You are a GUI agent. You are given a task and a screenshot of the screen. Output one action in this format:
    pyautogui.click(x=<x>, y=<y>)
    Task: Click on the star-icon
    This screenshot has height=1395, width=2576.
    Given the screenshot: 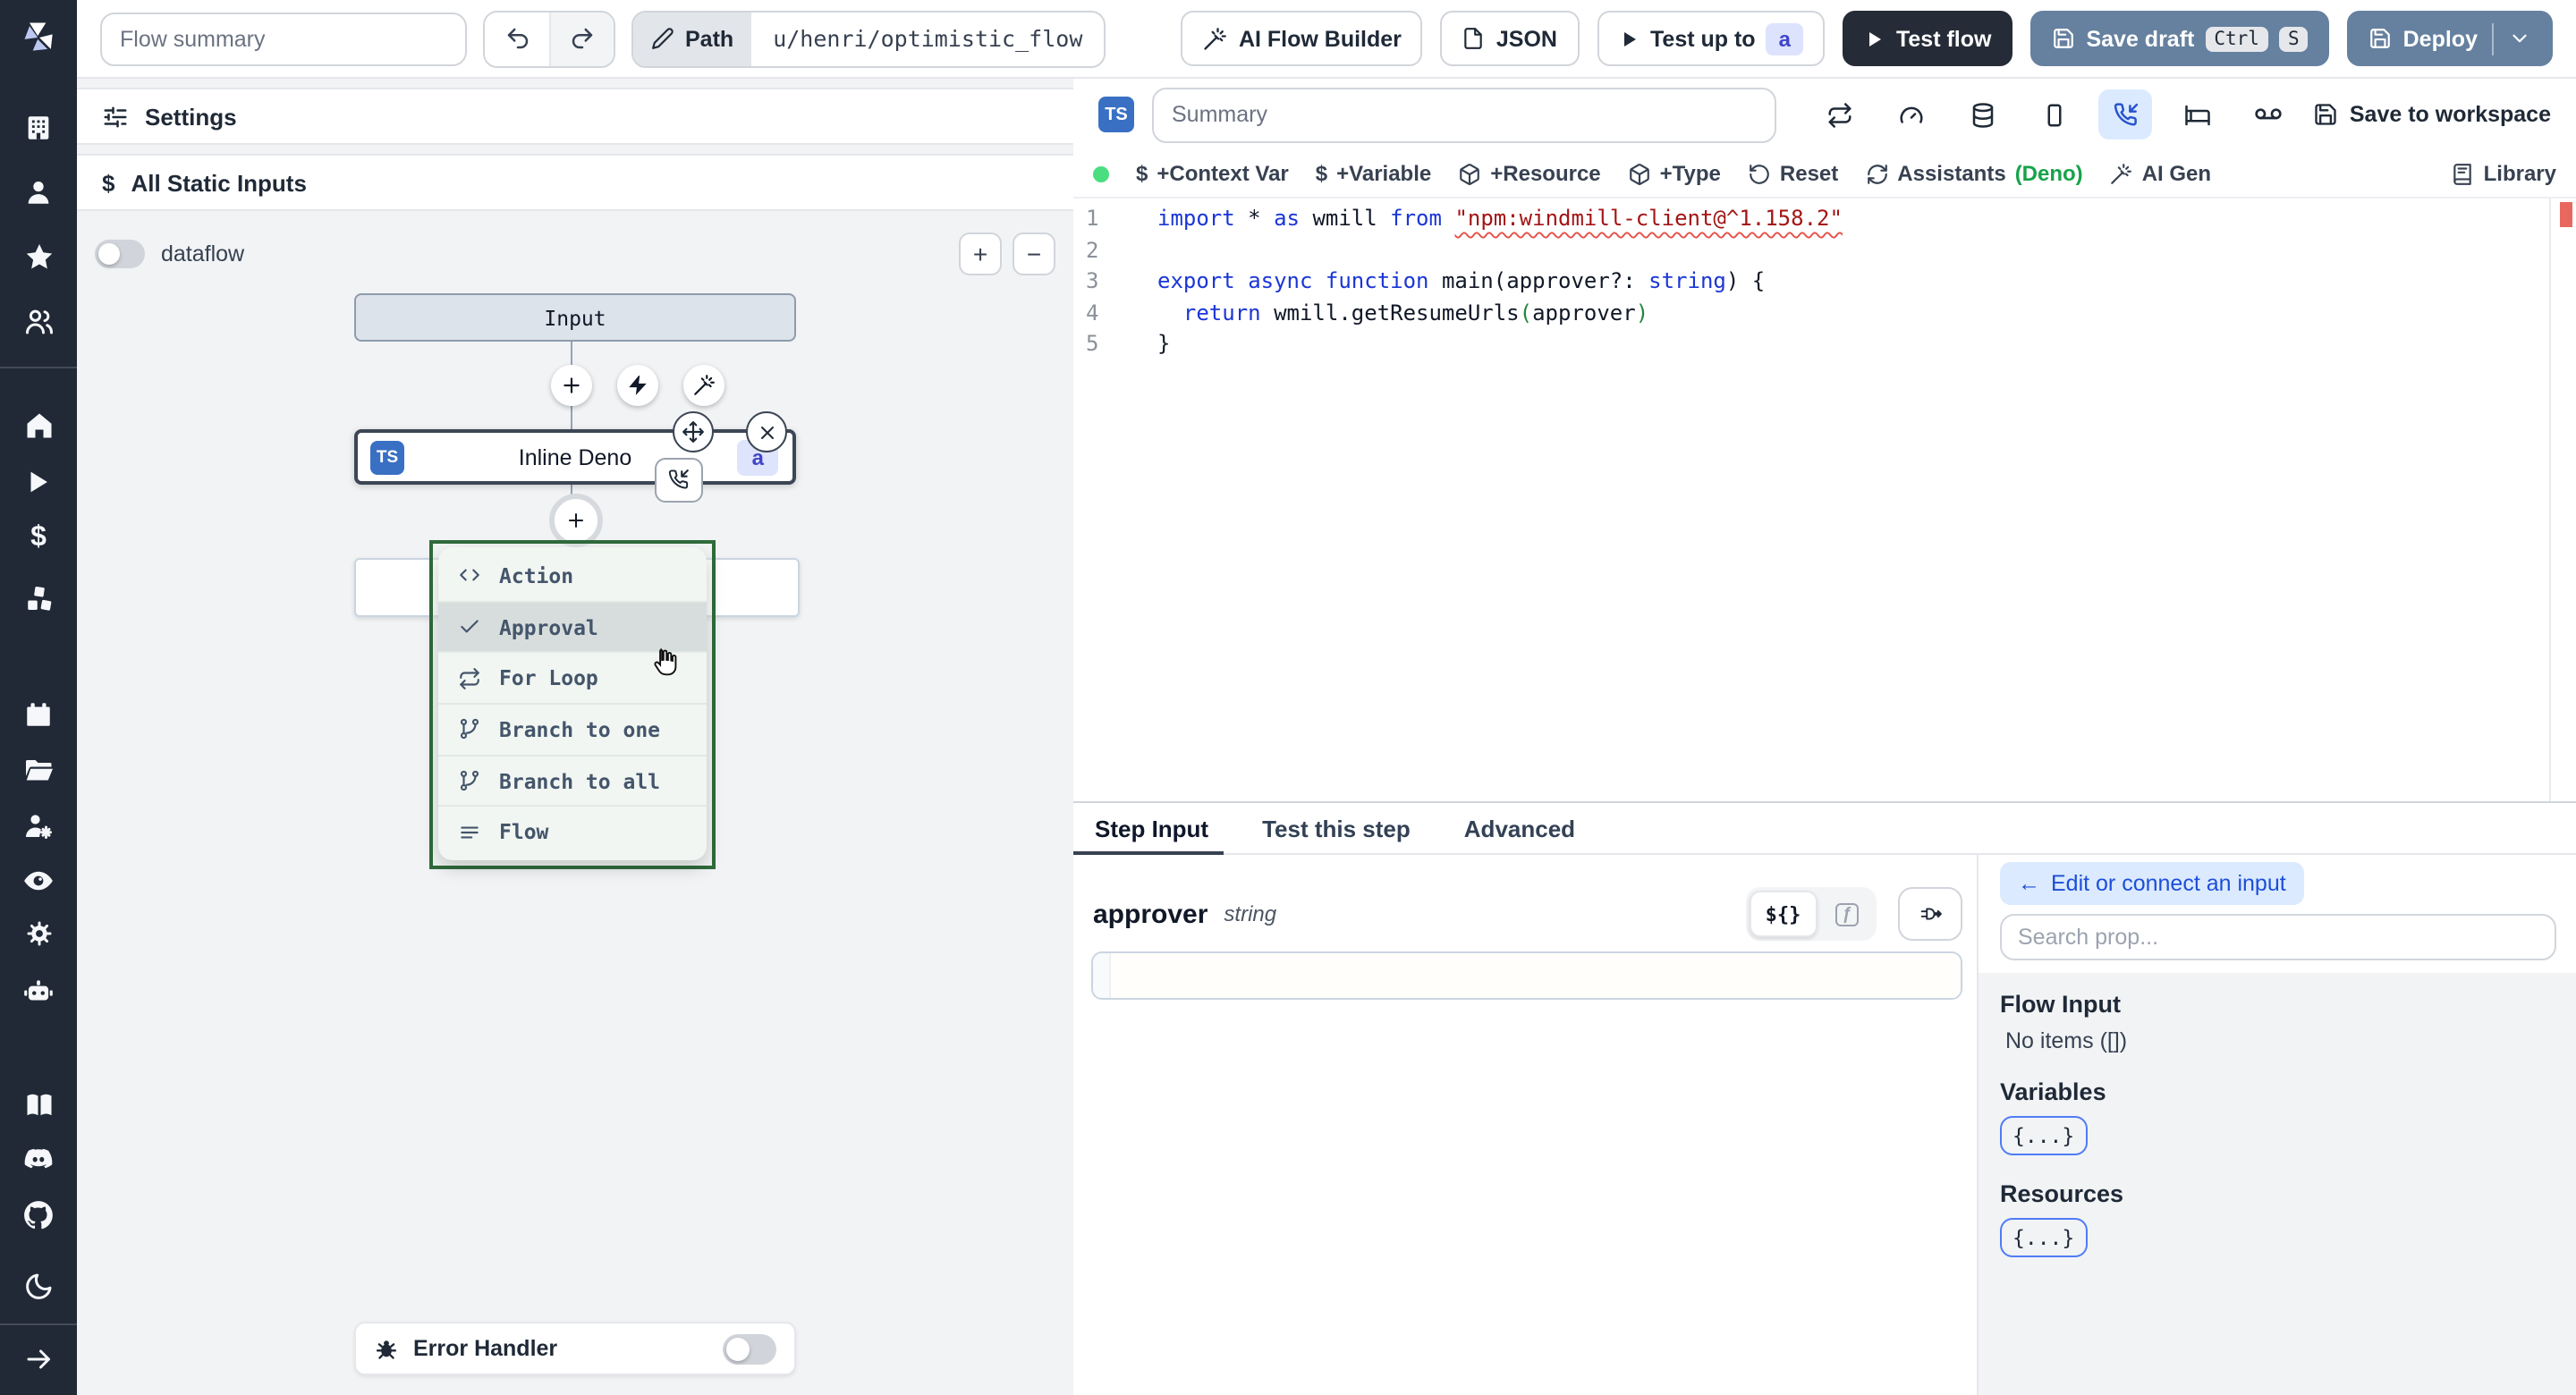 What is the action you would take?
    pyautogui.click(x=38, y=257)
    